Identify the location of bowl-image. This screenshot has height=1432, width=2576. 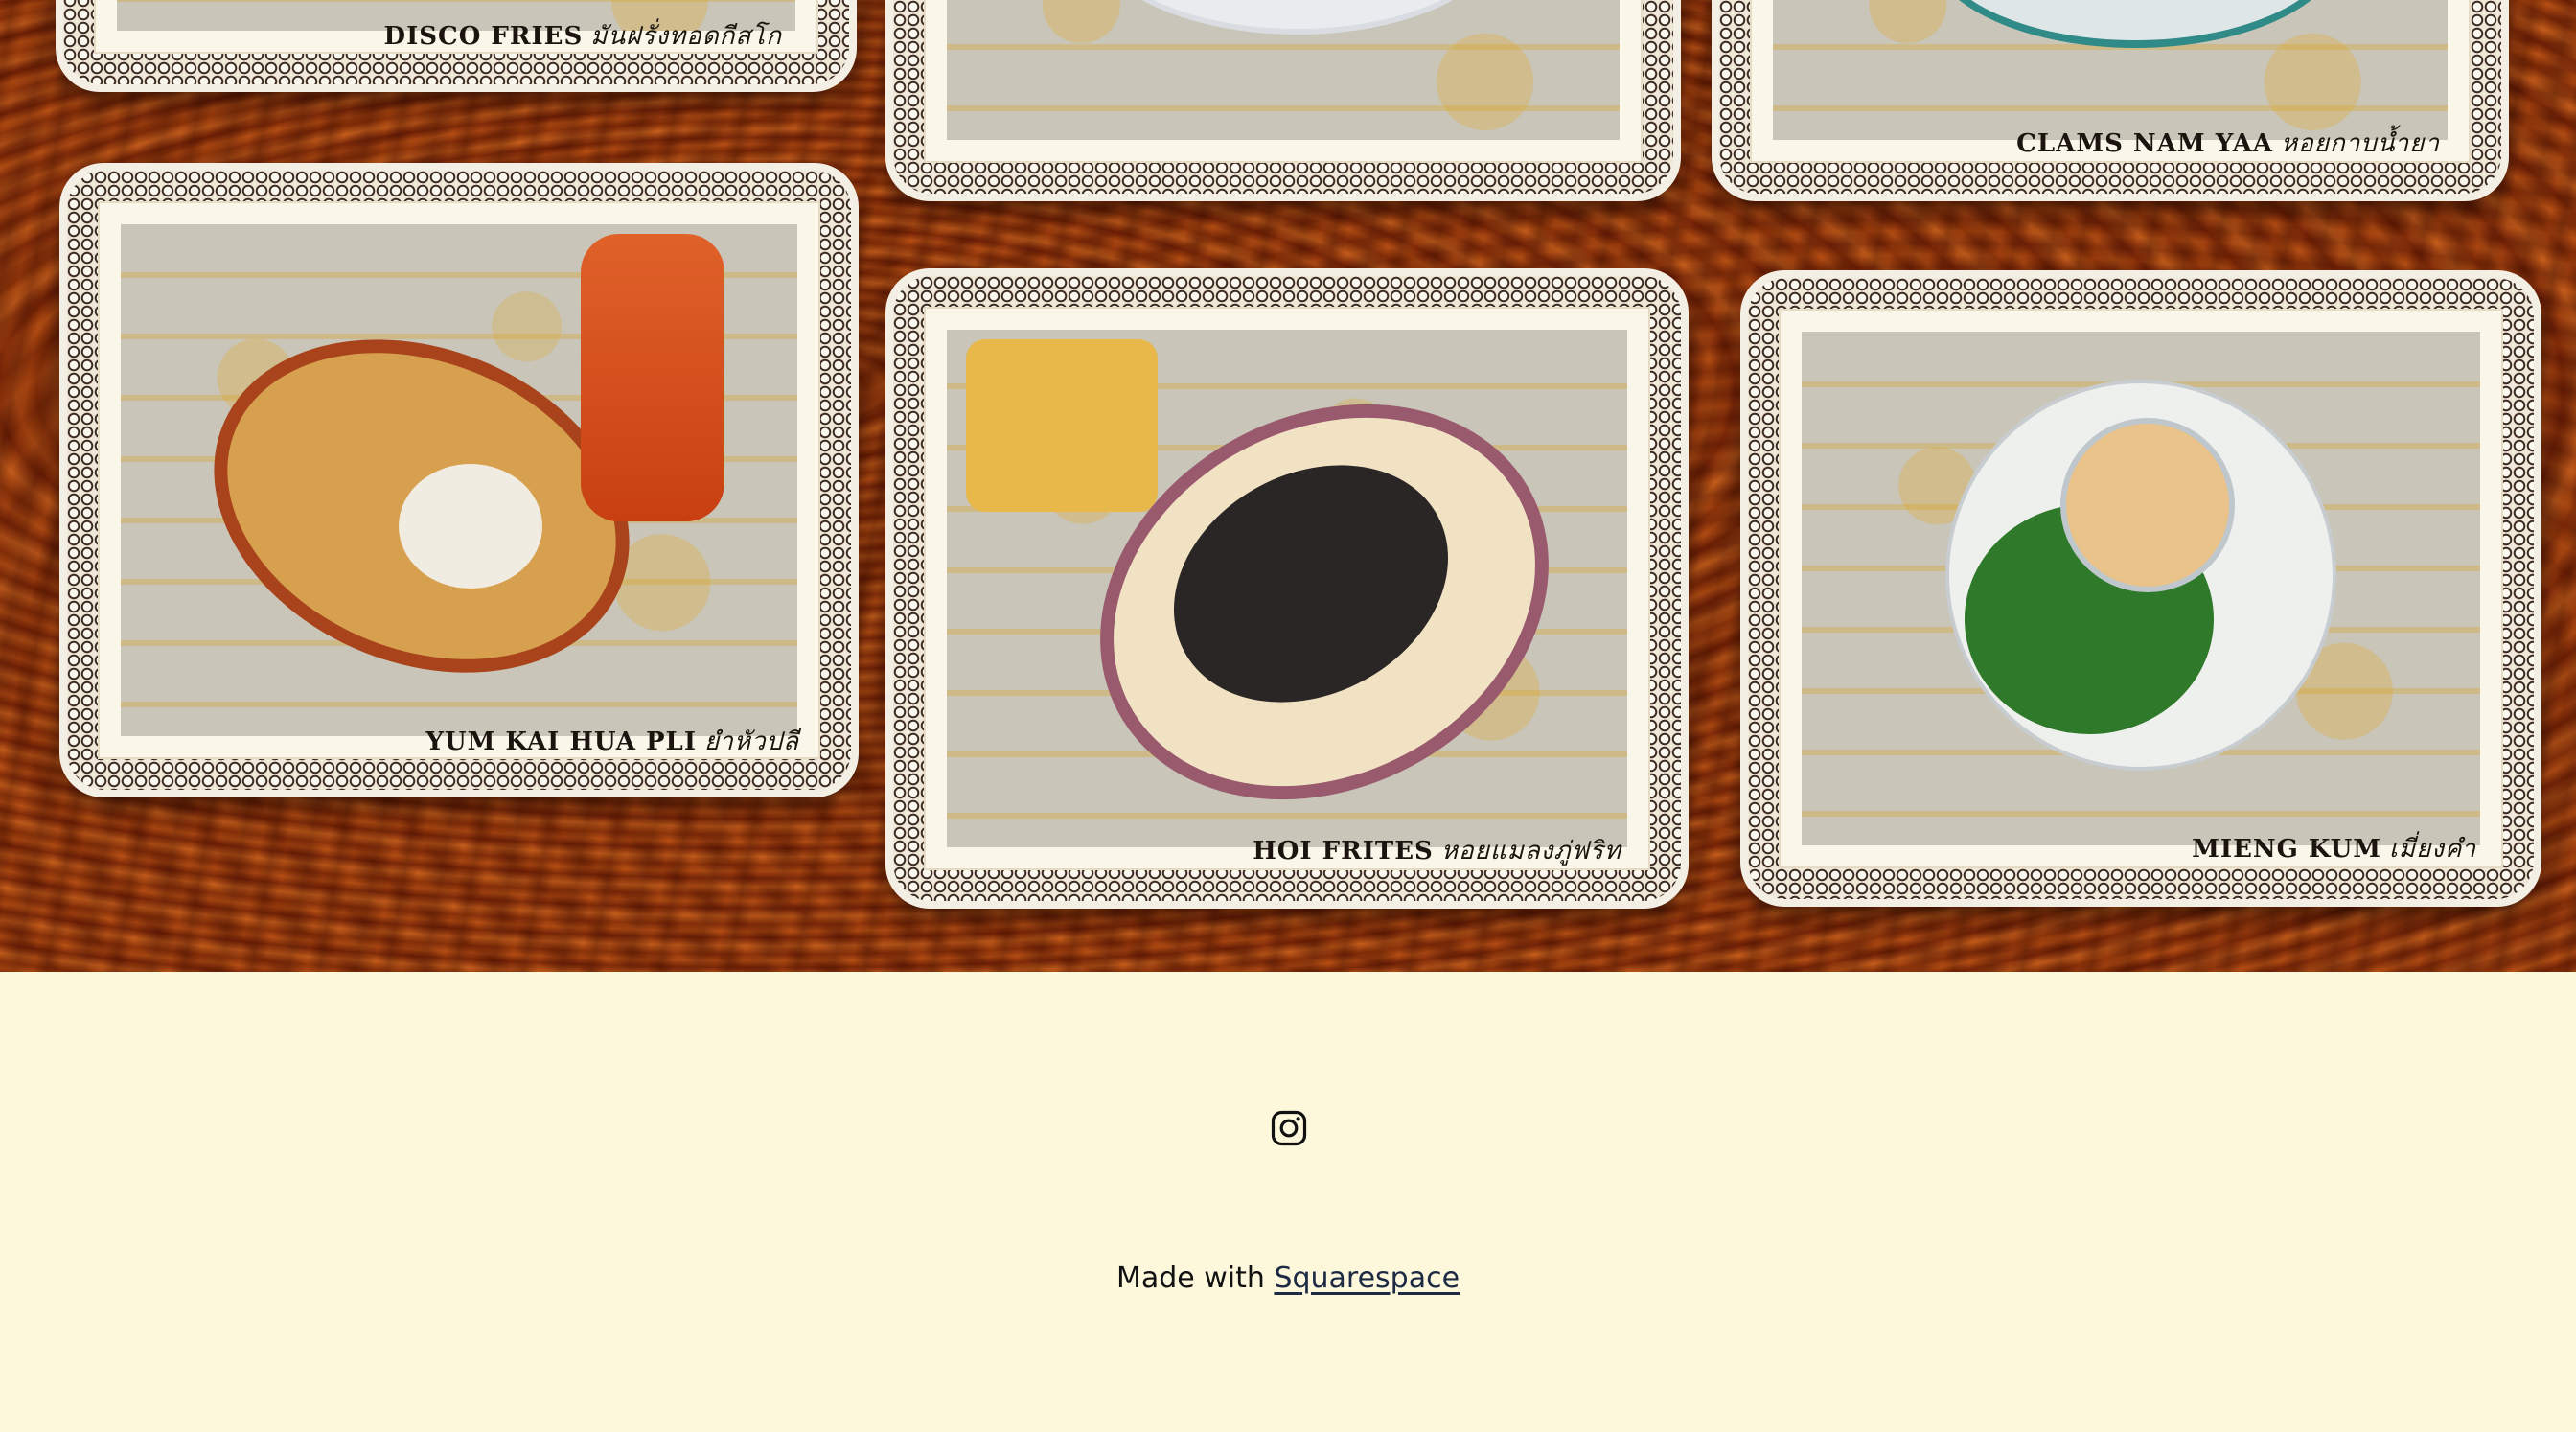
(2147, 505).